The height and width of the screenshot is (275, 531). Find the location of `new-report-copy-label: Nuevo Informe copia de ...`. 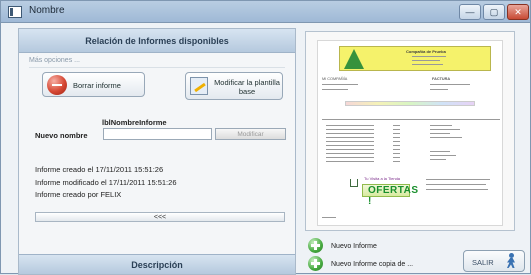

new-report-copy-label: Nuevo Informe copia de ... is located at coordinates (372, 264).